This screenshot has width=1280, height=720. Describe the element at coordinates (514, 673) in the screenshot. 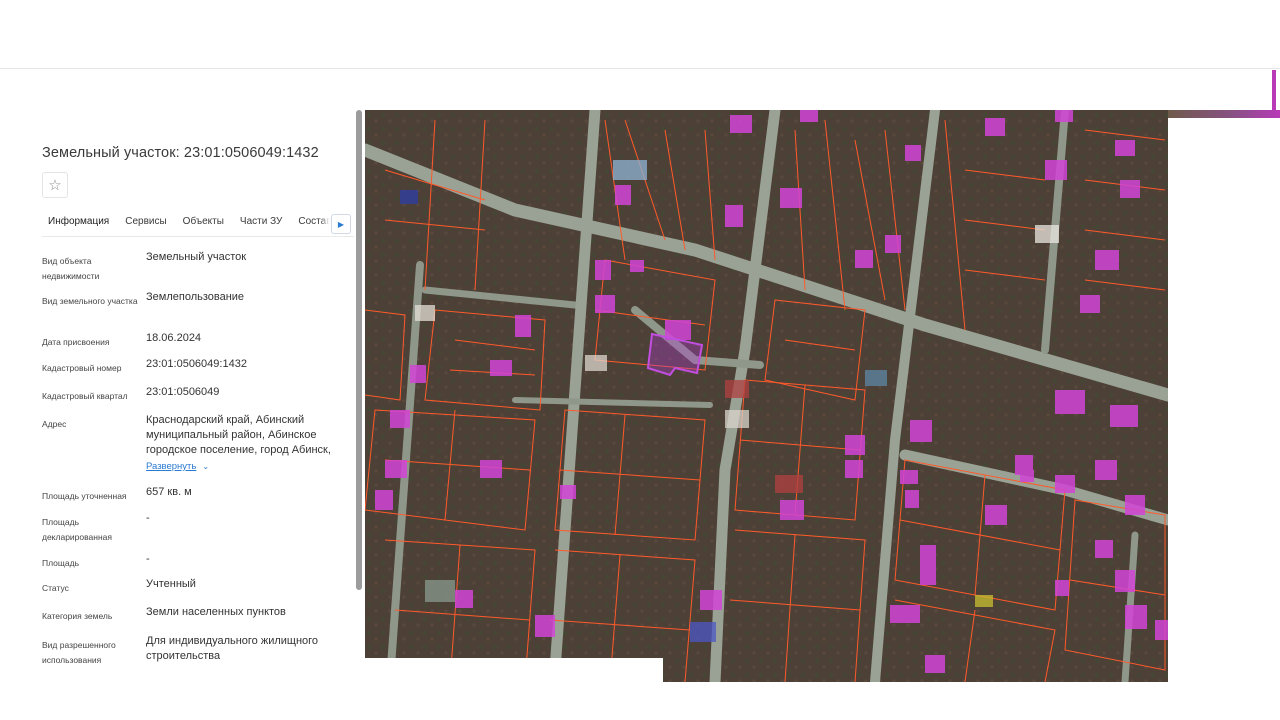

I see `map-corner-mask` at that location.